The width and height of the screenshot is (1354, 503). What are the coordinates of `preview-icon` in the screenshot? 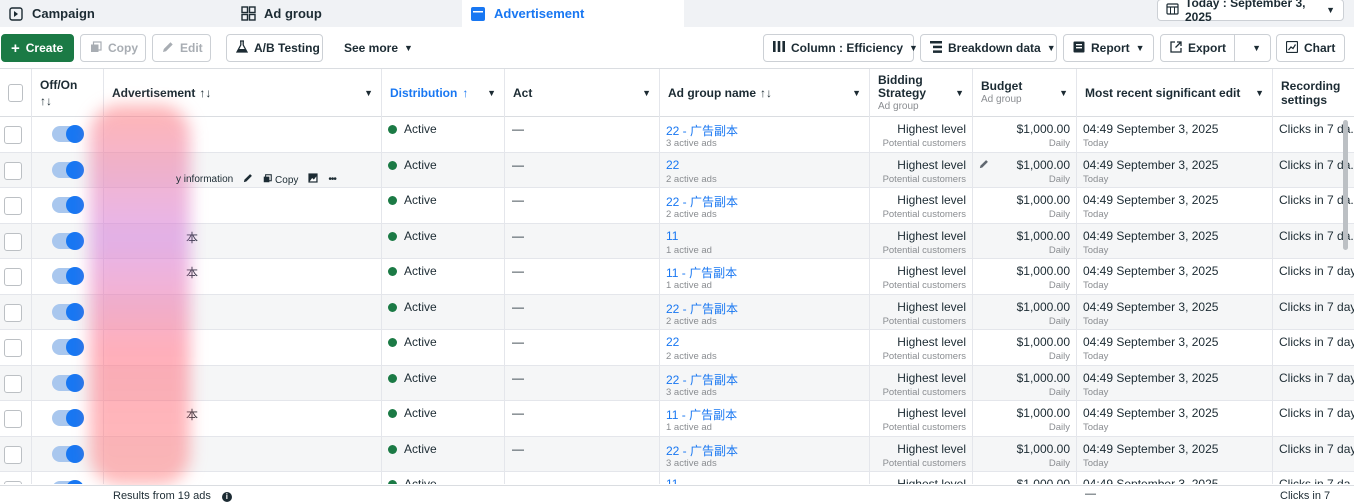 It's located at (313, 179).